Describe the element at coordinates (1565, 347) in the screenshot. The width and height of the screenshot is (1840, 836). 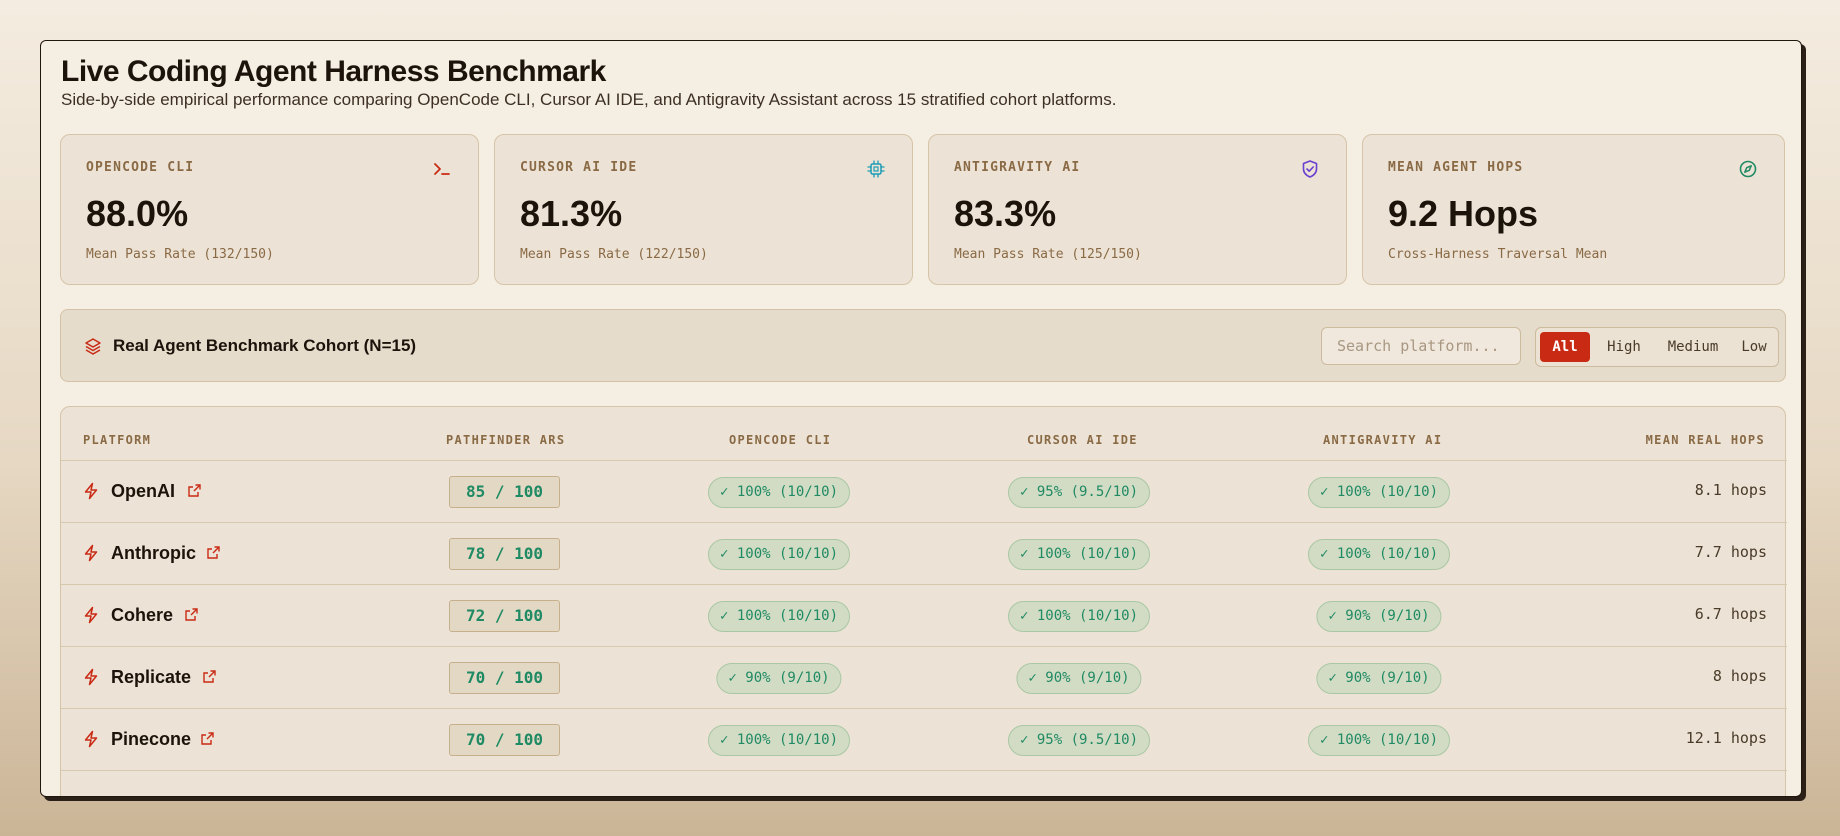
I see `filter-all-button: All` at that location.